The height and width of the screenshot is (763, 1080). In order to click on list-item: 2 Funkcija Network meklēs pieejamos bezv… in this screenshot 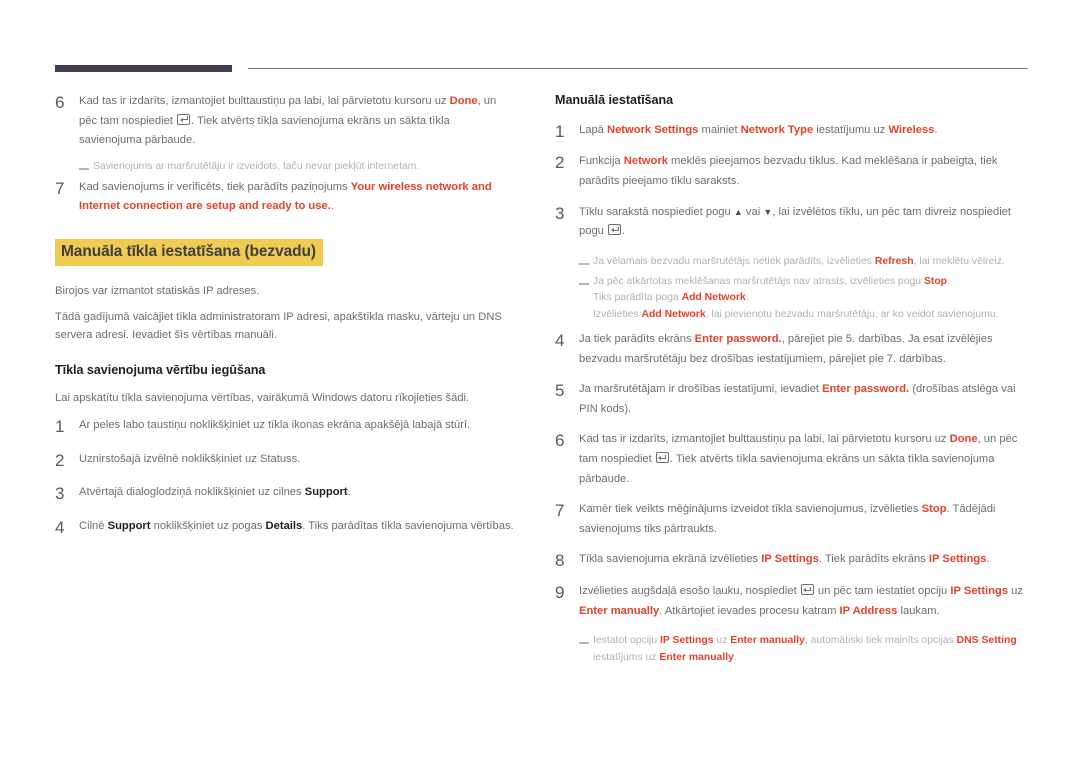, I will do `click(792, 171)`.